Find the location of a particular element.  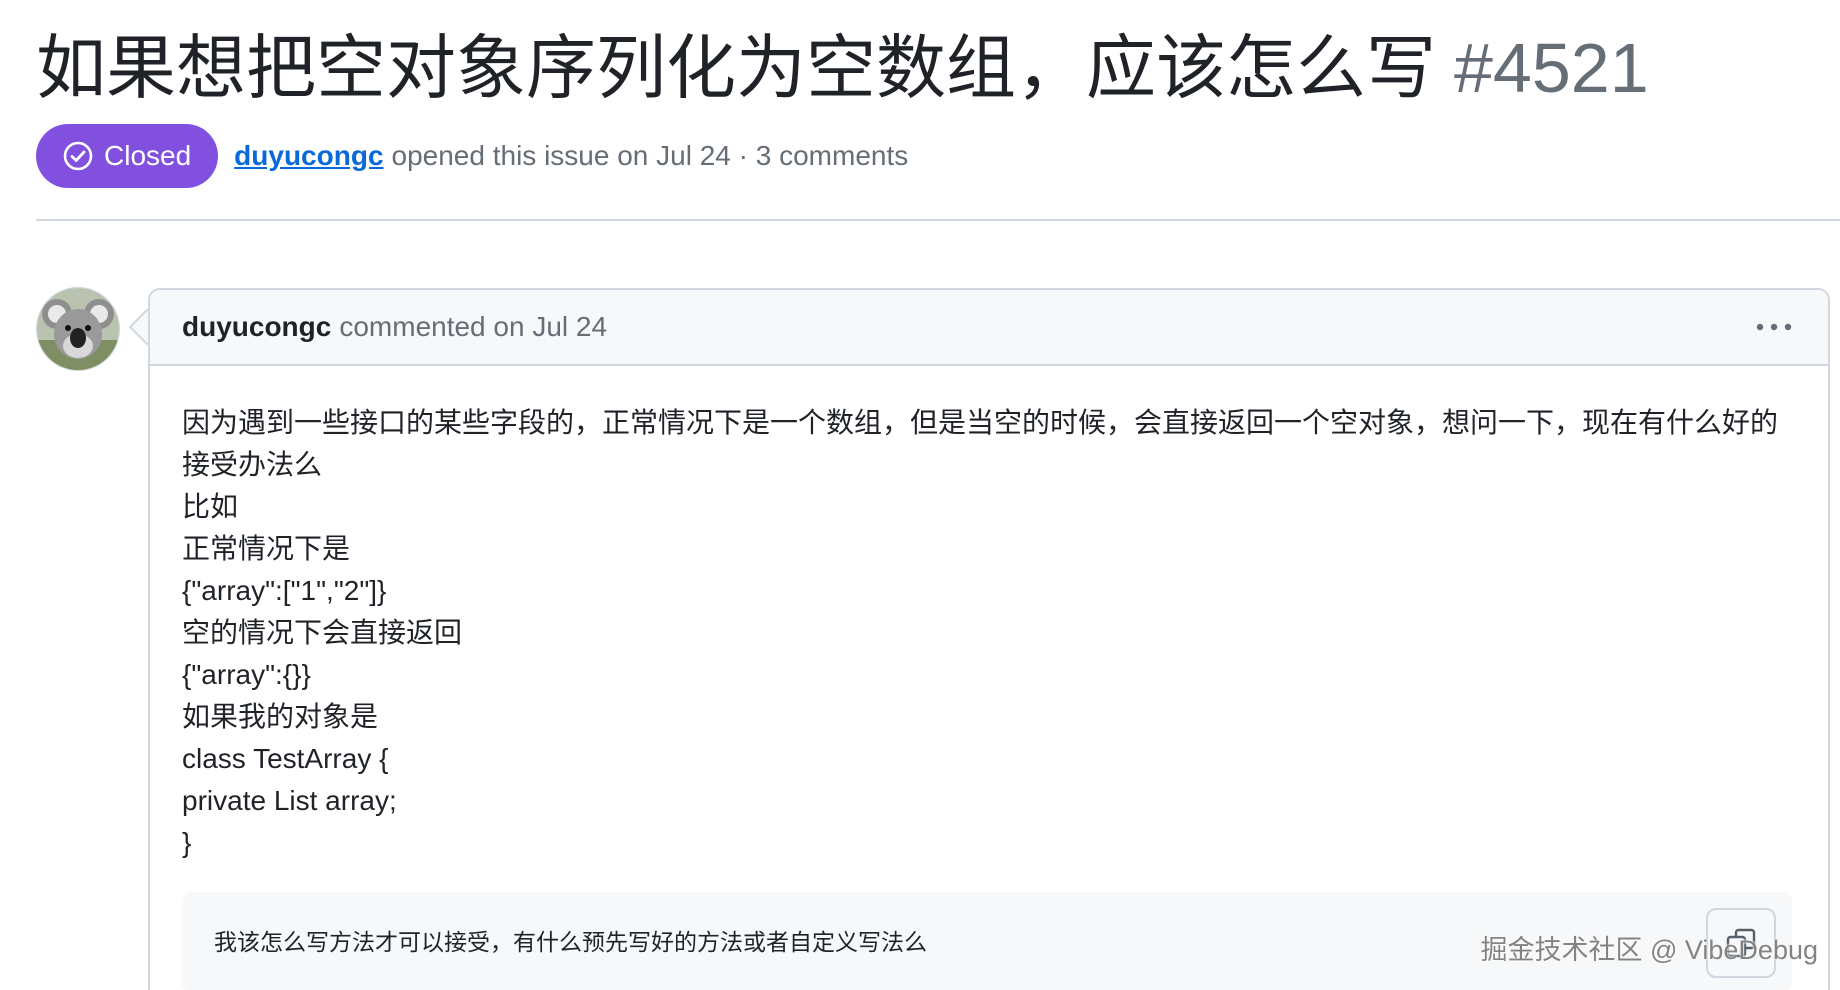

comment-line: 比如 is located at coordinates (210, 506).